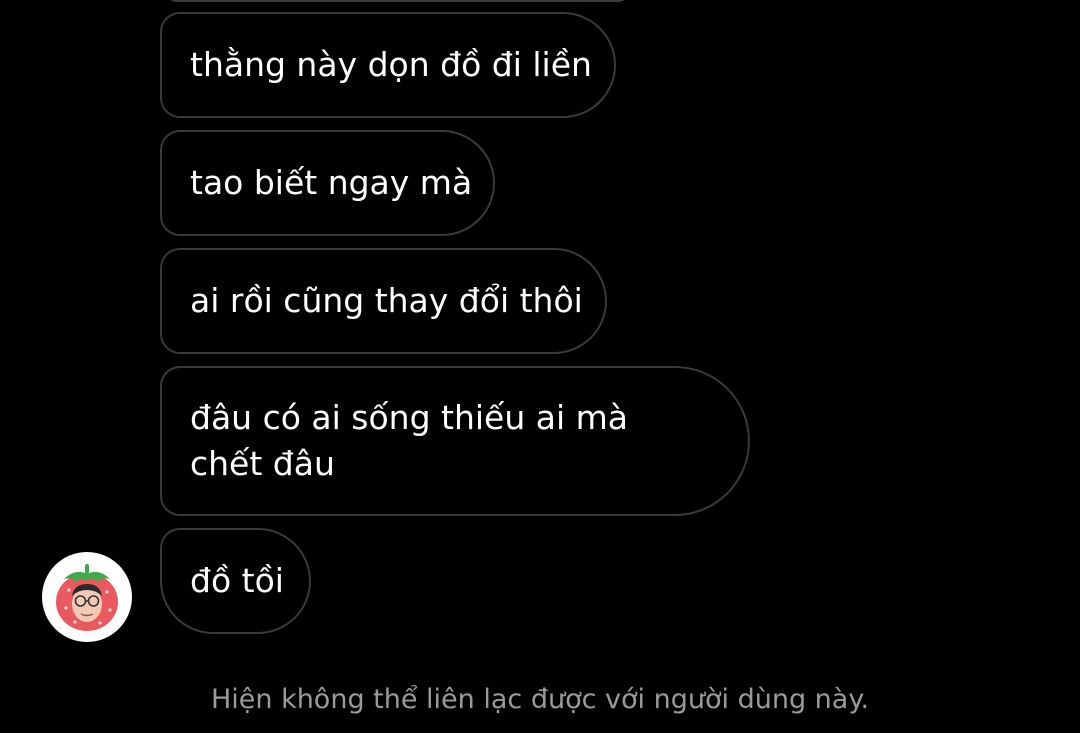  I want to click on message-text: đồ tồi, so click(237, 580).